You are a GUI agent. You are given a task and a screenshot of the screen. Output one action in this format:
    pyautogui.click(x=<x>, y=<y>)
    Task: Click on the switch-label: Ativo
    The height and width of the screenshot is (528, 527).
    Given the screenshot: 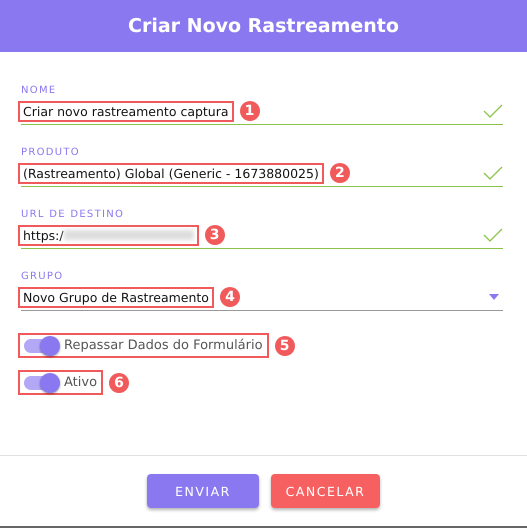 What is the action you would take?
    pyautogui.click(x=81, y=382)
    